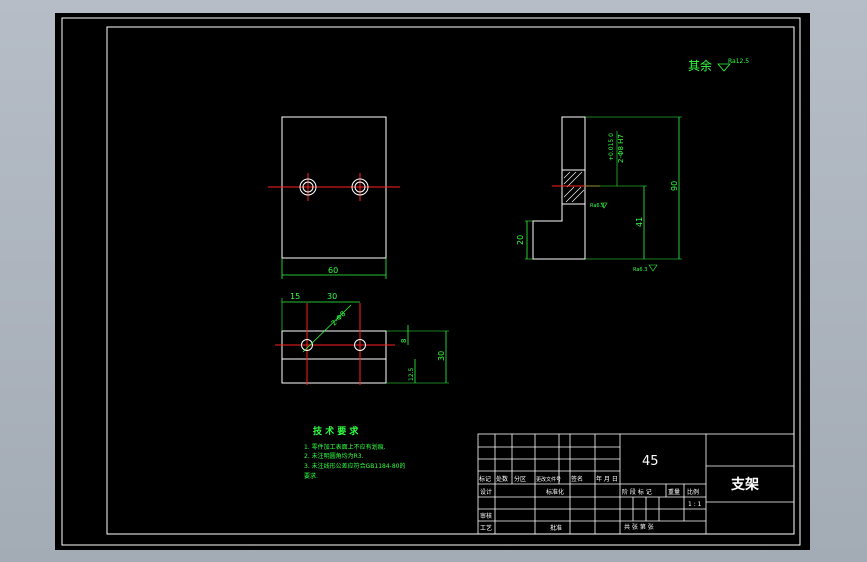 This screenshot has height=562, width=867. What do you see at coordinates (334, 456) in the screenshot?
I see `tech-req-item-2: 2. 未注明圆角均为R3.` at bounding box center [334, 456].